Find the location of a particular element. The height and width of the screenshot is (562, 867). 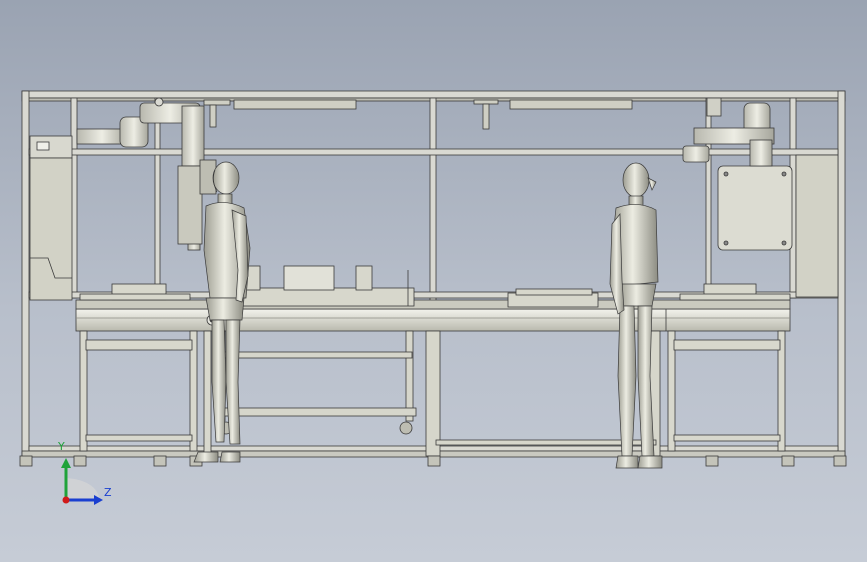

right-lower-station is located at coordinates (726, 391).